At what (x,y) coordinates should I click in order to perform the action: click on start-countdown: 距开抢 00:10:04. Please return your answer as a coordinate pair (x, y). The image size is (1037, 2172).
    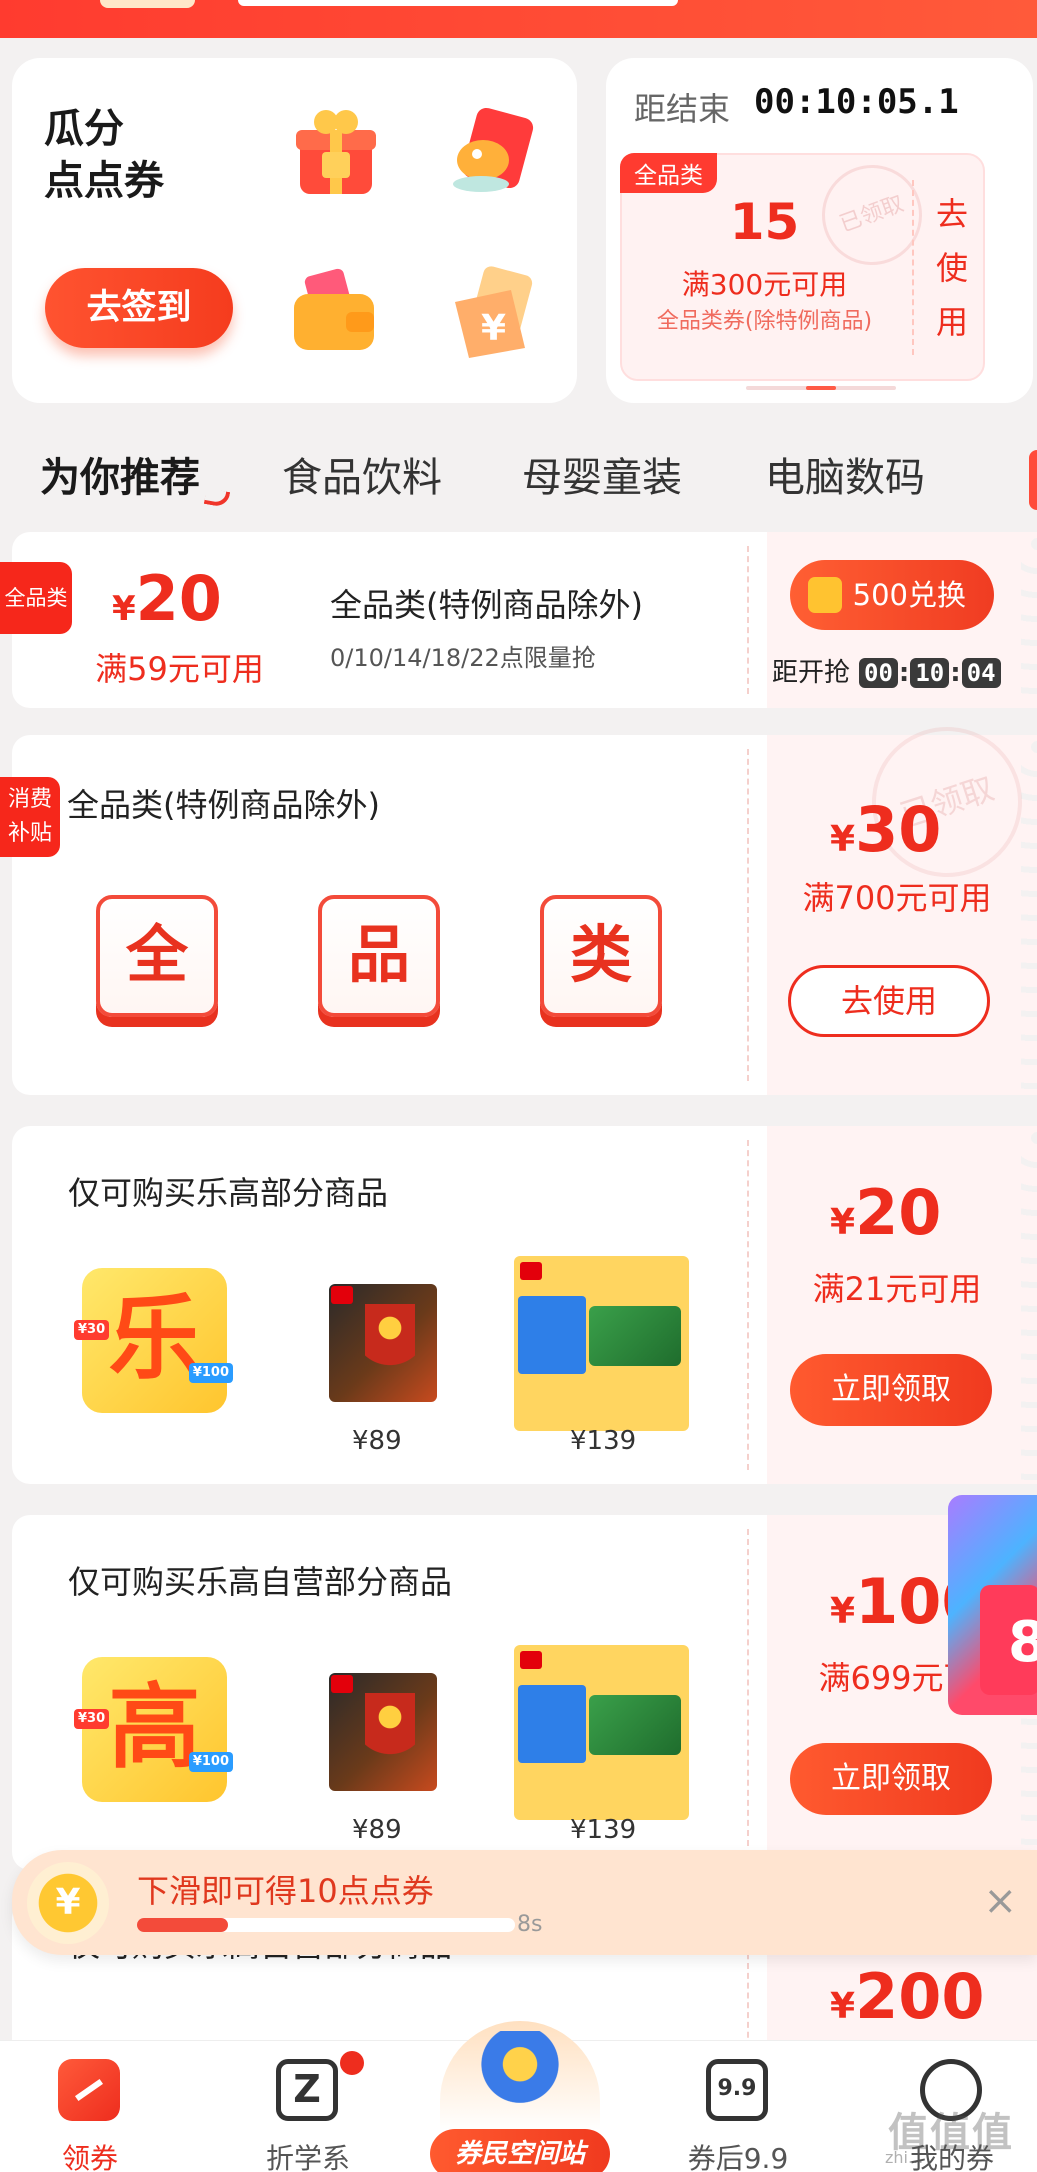
    Looking at the image, I should click on (887, 670).